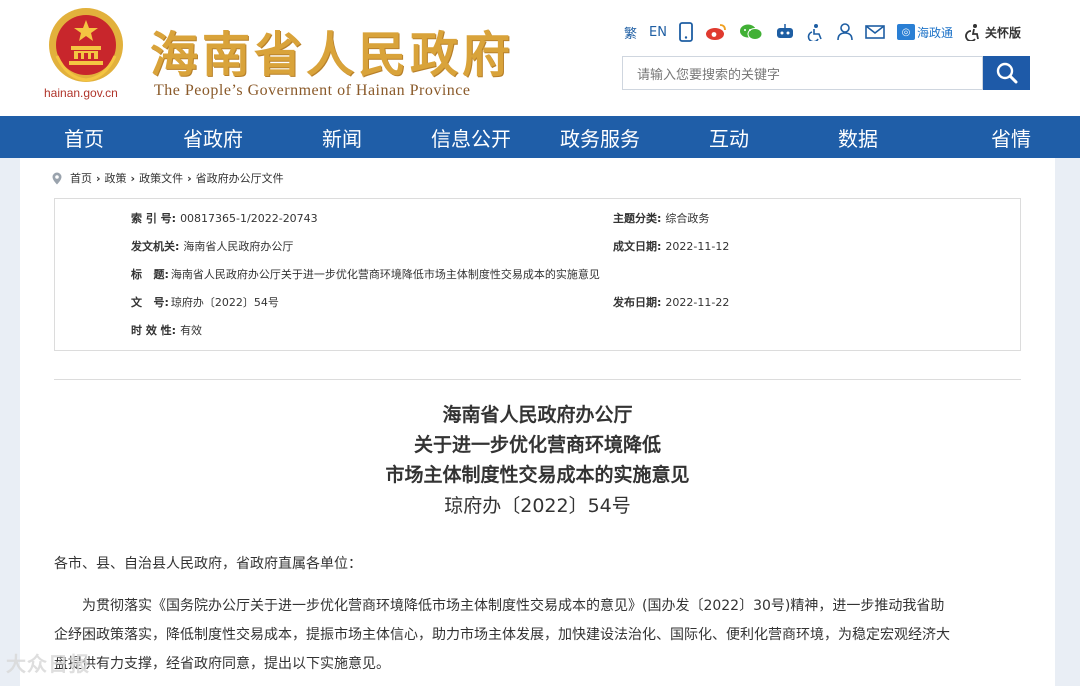 Image resolution: width=1080 pixels, height=686 pixels. I want to click on wechat-icon, so click(751, 32).